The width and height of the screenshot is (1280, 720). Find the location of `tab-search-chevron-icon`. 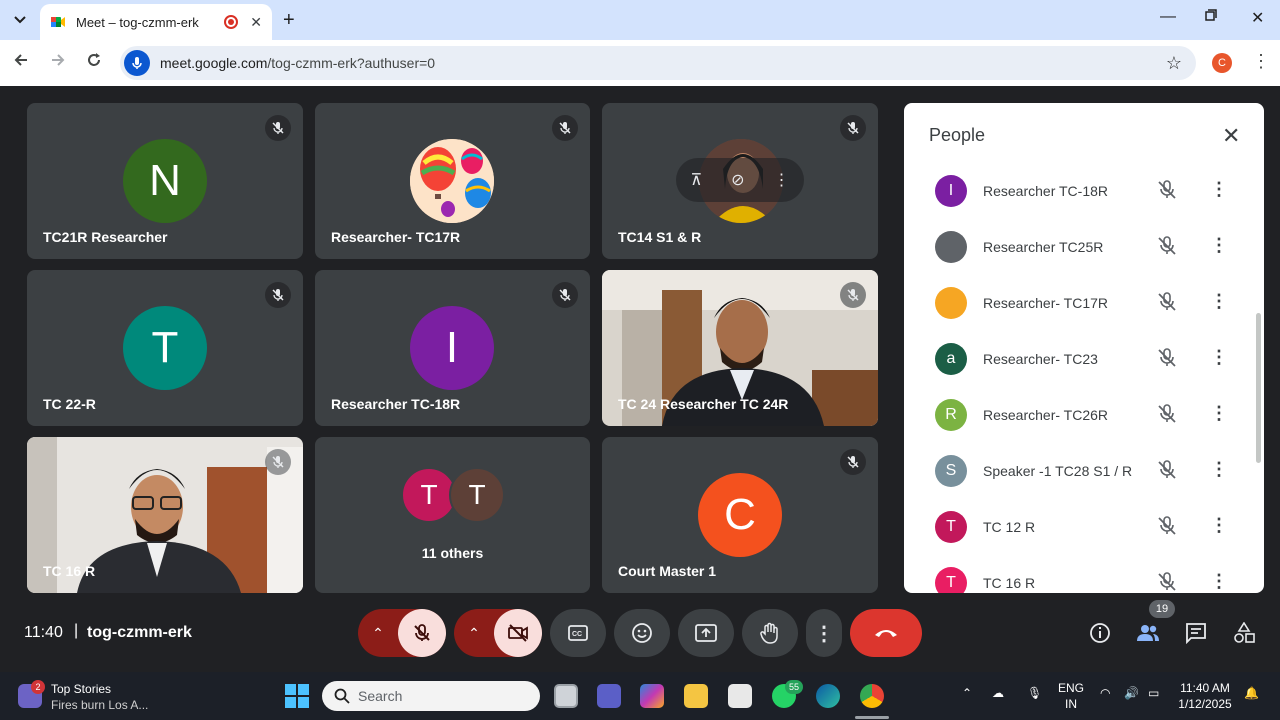

tab-search-chevron-icon is located at coordinates (20, 20).